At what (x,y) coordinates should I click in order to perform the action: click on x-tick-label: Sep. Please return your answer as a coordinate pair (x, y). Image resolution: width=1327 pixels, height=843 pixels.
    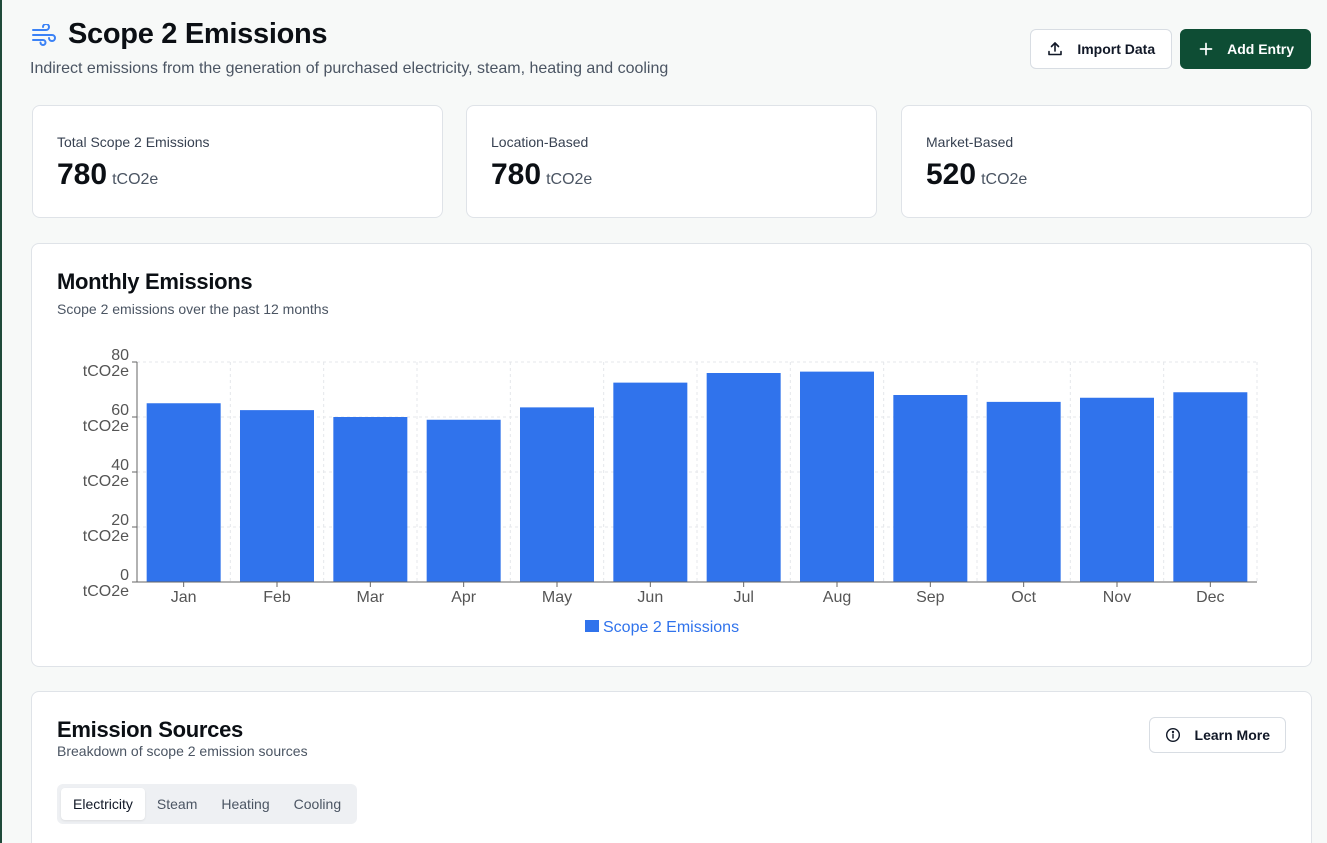
    Looking at the image, I should click on (930, 597).